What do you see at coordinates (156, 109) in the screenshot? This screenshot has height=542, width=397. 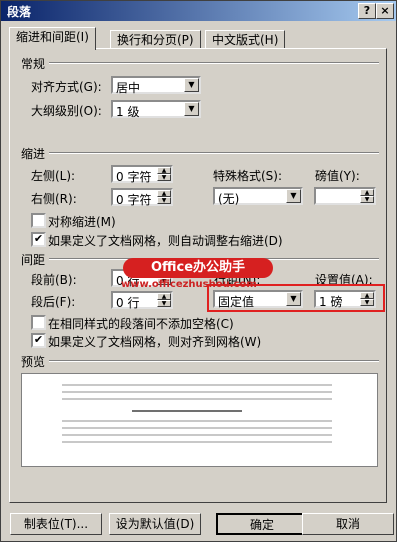 I see `outline-level-select: 1 级 ▼` at bounding box center [156, 109].